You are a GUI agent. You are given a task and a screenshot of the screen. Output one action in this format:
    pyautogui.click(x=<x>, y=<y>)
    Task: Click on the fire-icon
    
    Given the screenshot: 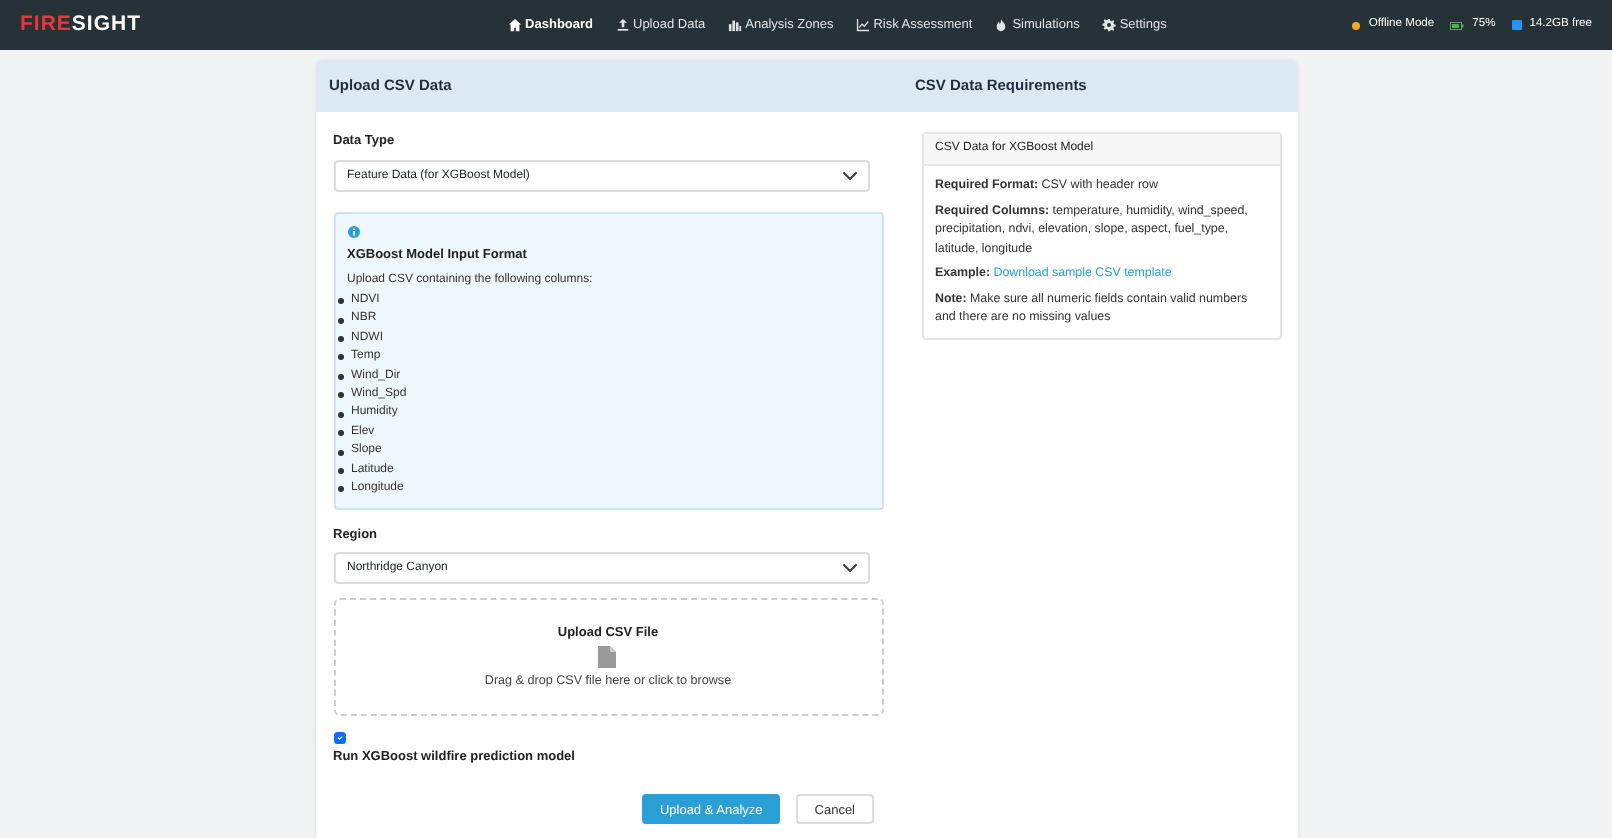 What is the action you would take?
    pyautogui.click(x=1001, y=25)
    